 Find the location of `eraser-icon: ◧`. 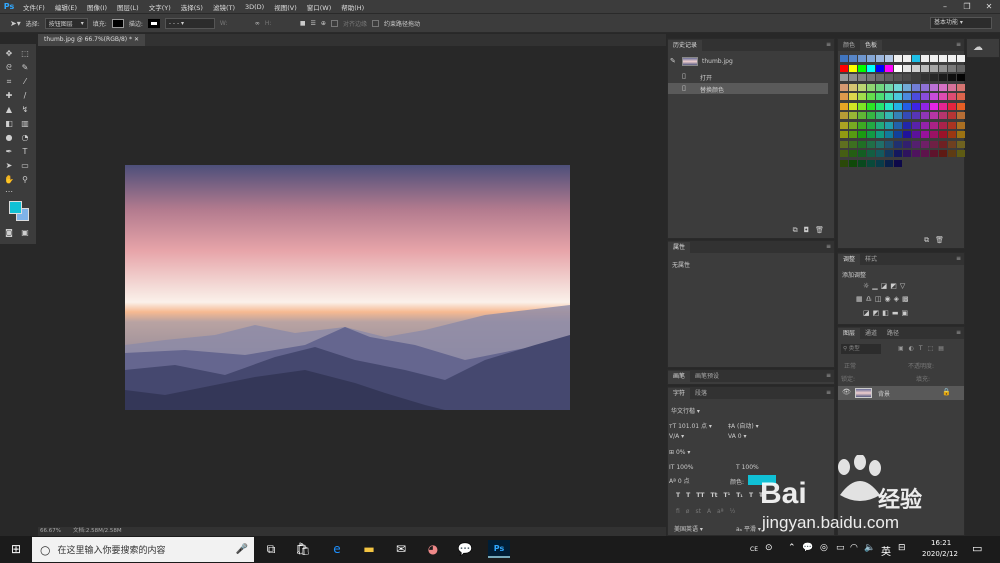

eraser-icon: ◧ is located at coordinates (9, 124).